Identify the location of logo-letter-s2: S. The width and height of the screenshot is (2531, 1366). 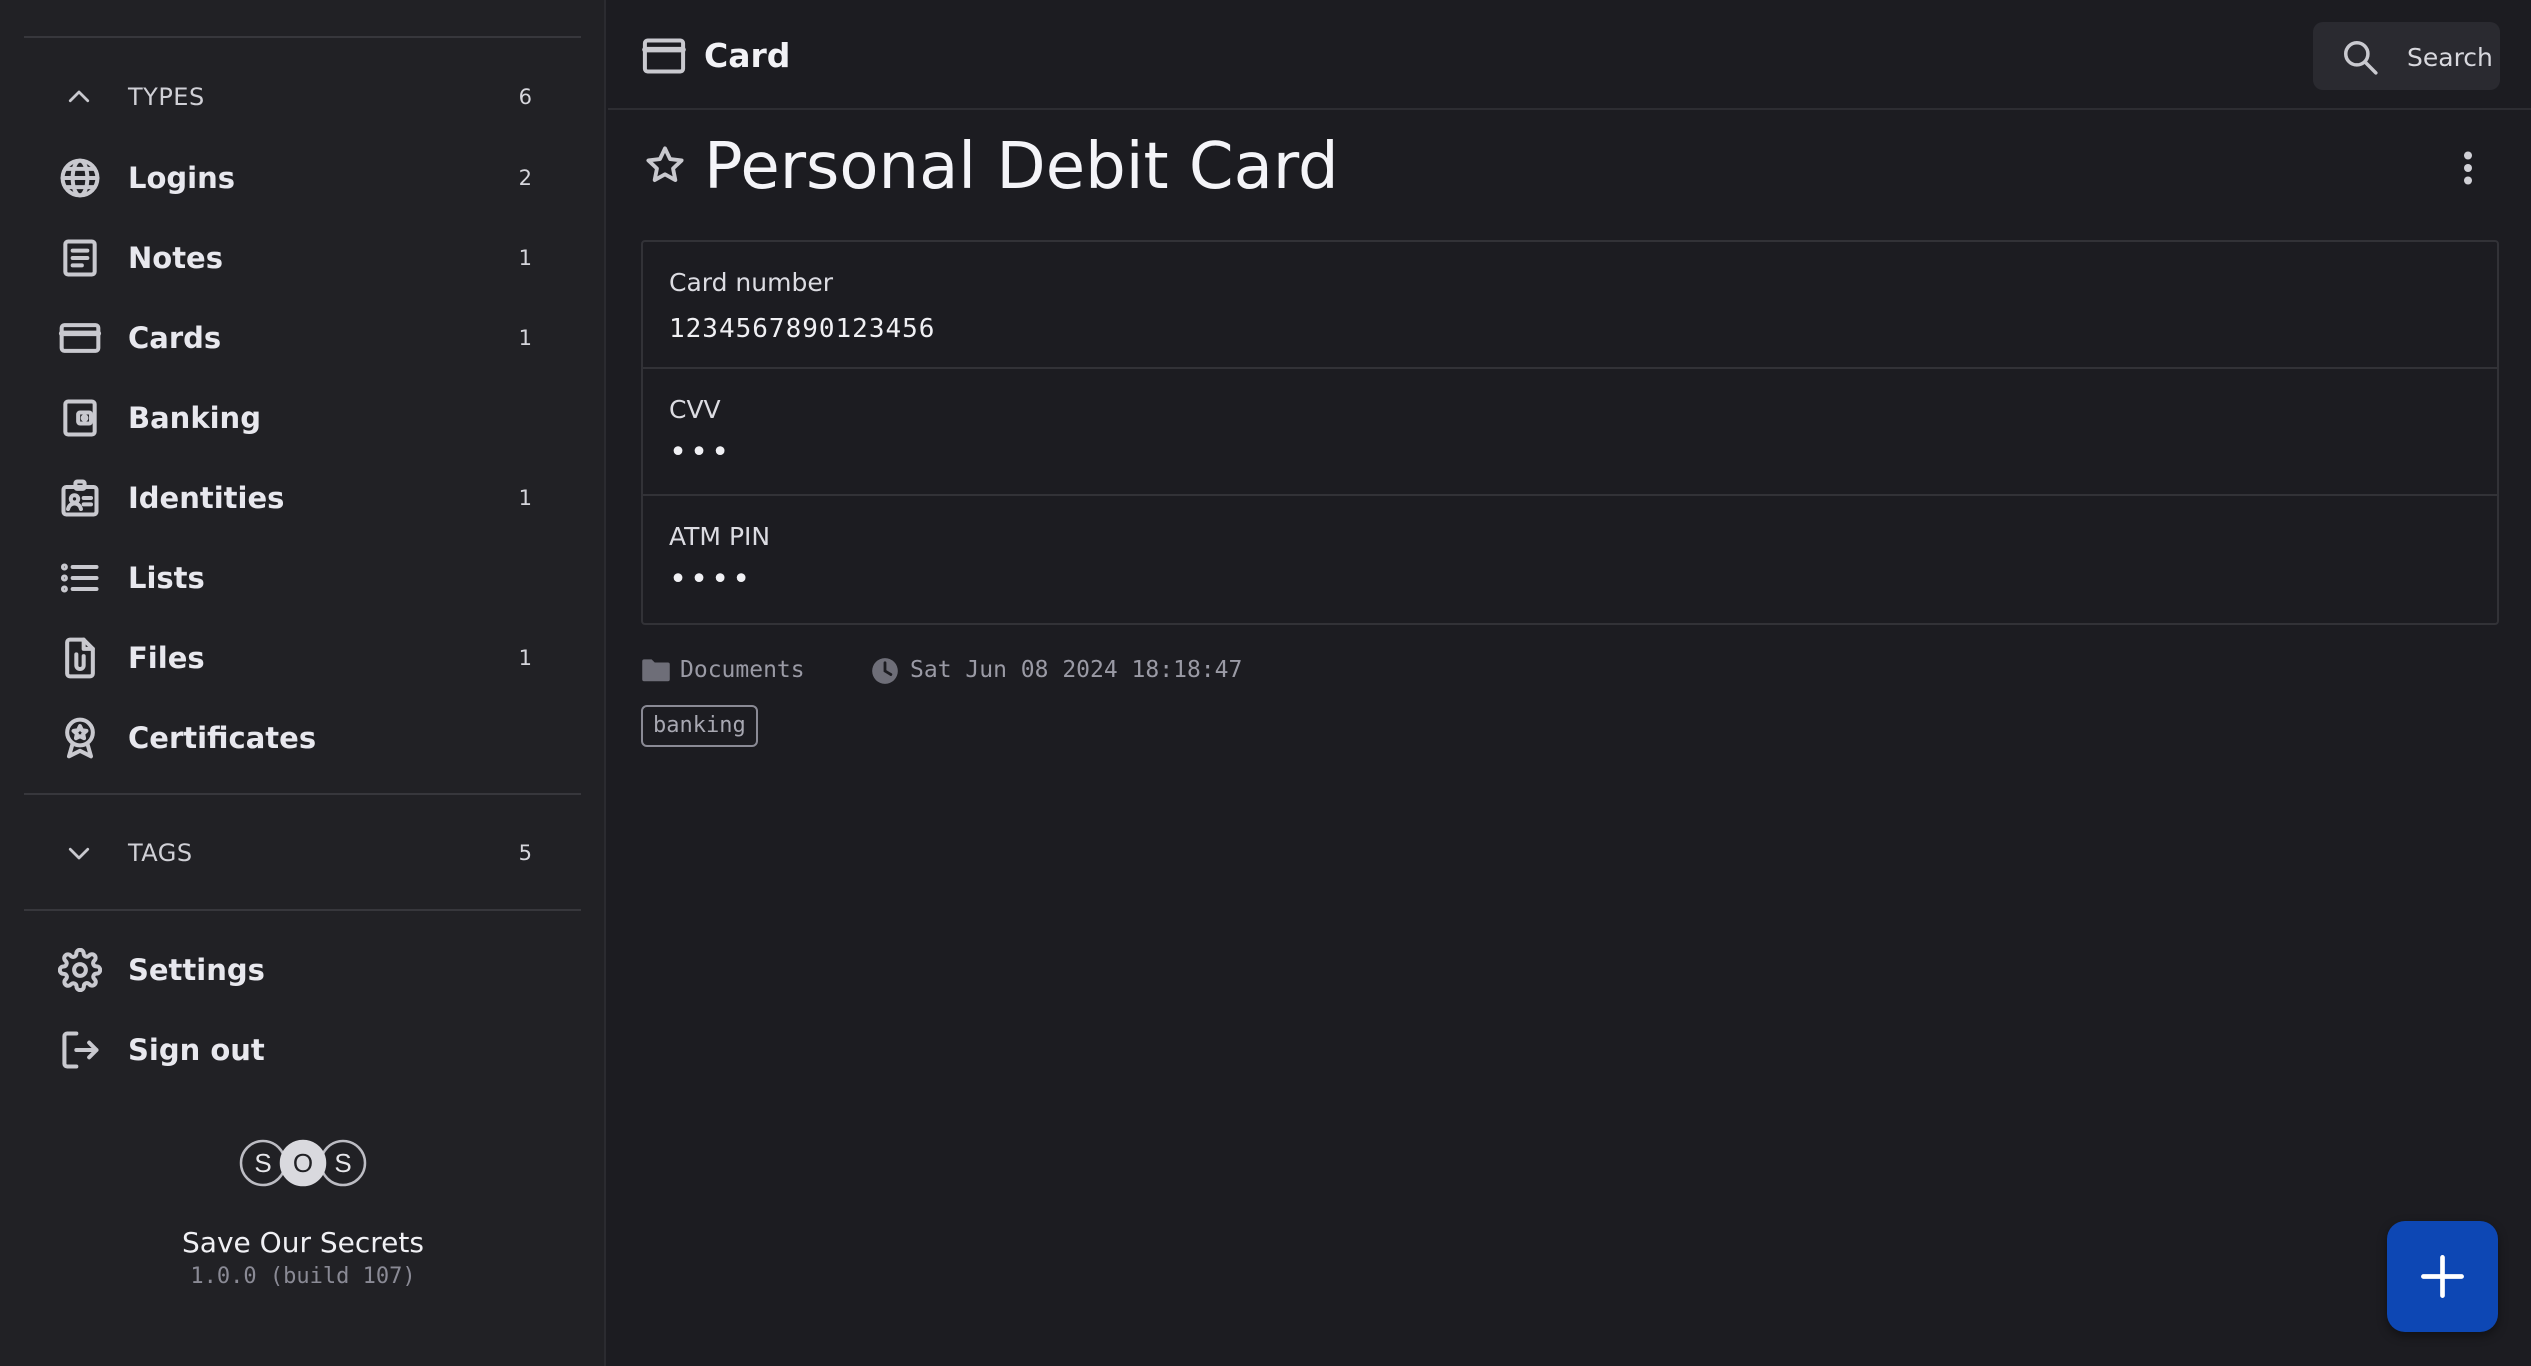
(342, 1163).